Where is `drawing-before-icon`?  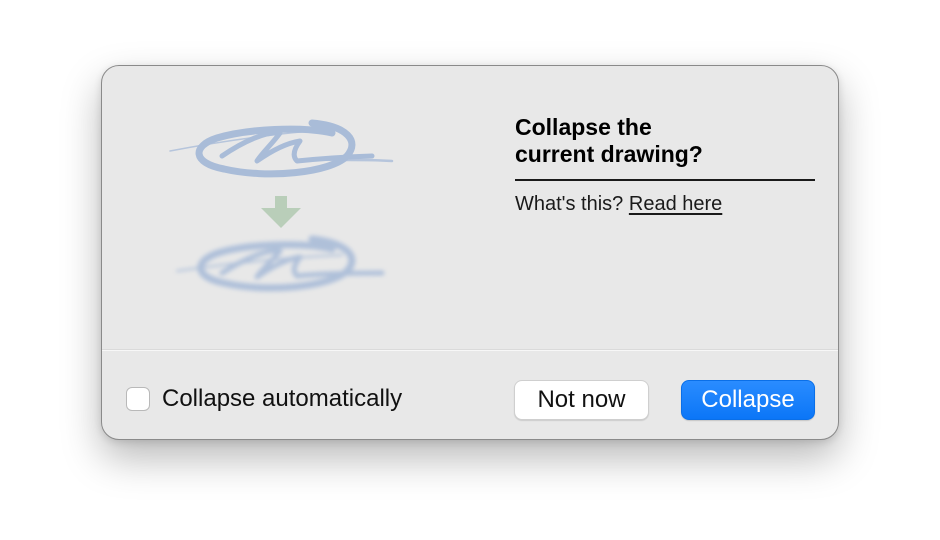
drawing-before-icon is located at coordinates (281, 148).